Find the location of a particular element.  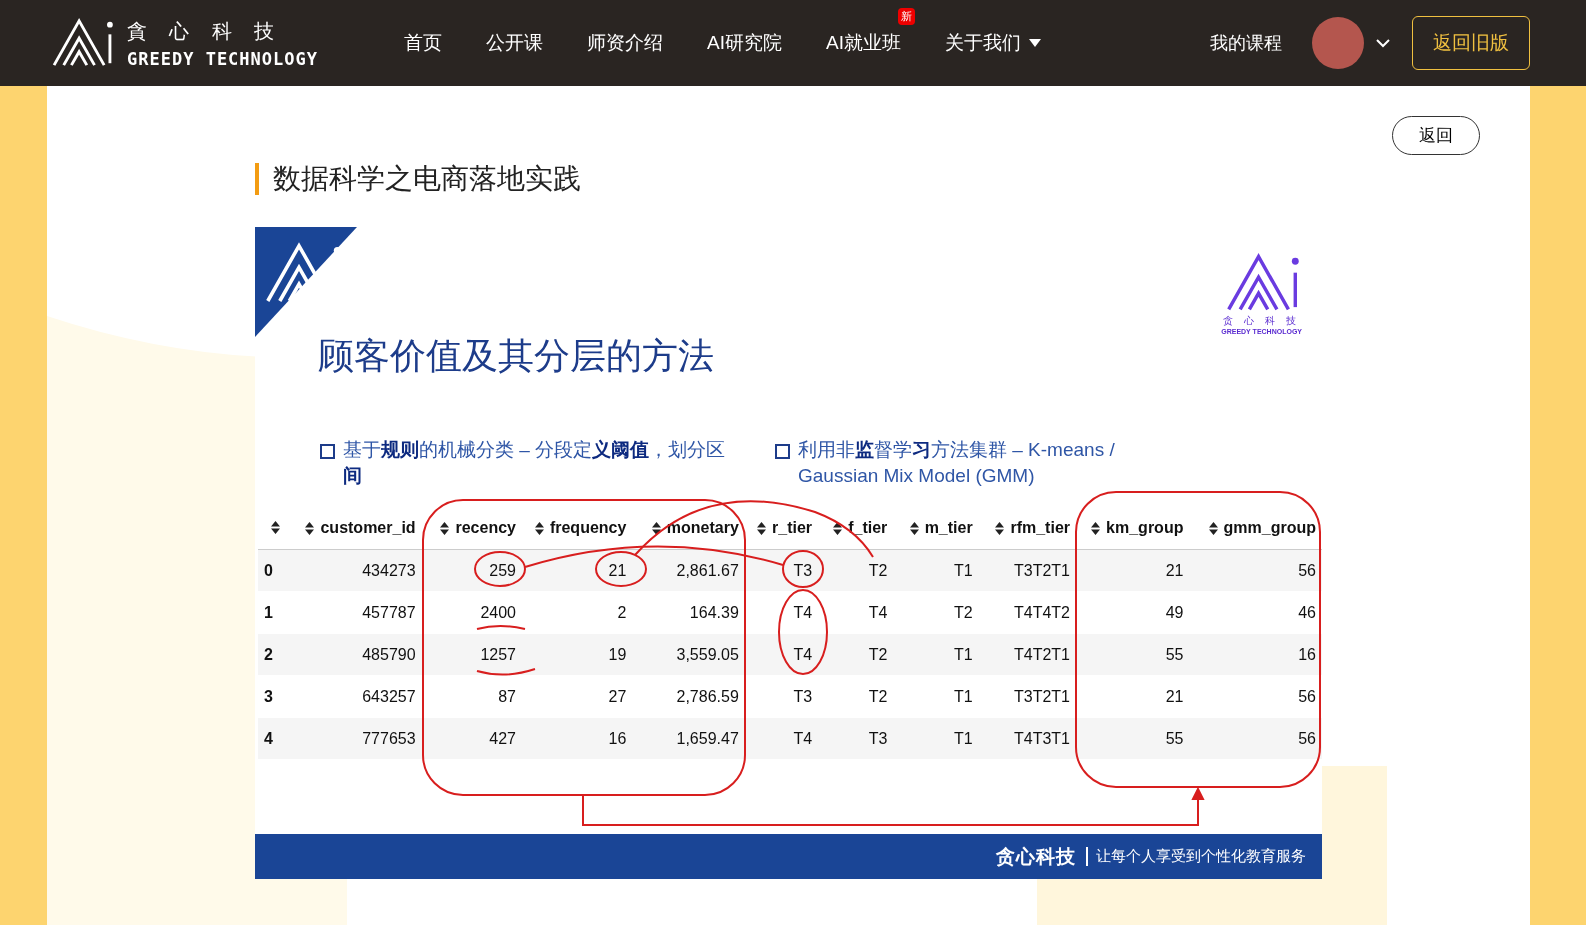

table-cell: 457787 is located at coordinates (389, 612).